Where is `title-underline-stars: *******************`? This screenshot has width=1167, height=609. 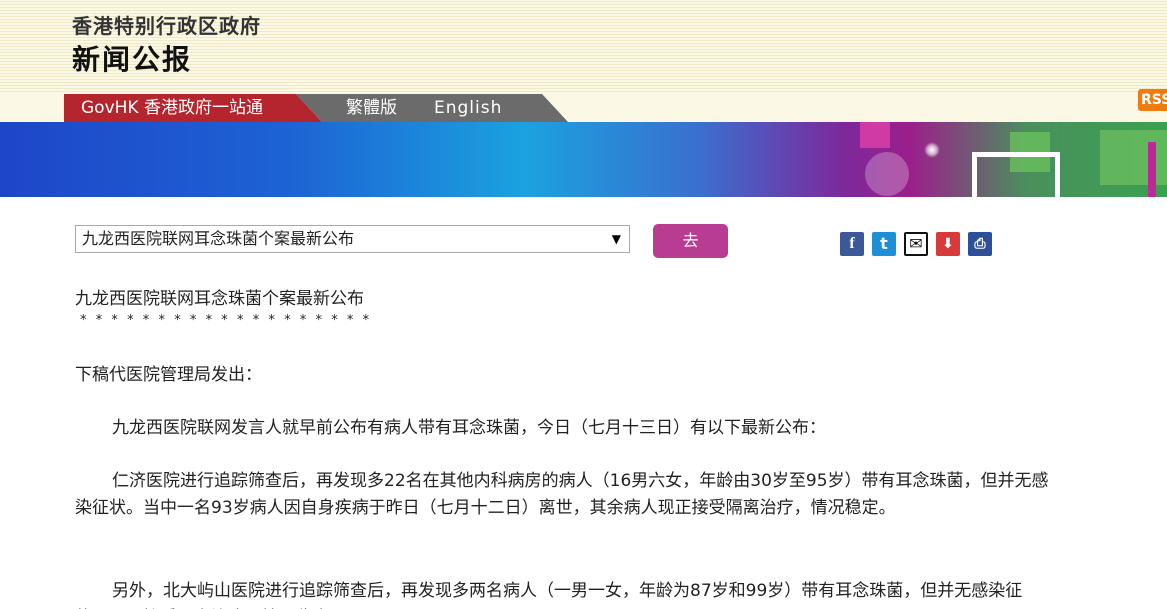 title-underline-stars: ******************* is located at coordinates (229, 320).